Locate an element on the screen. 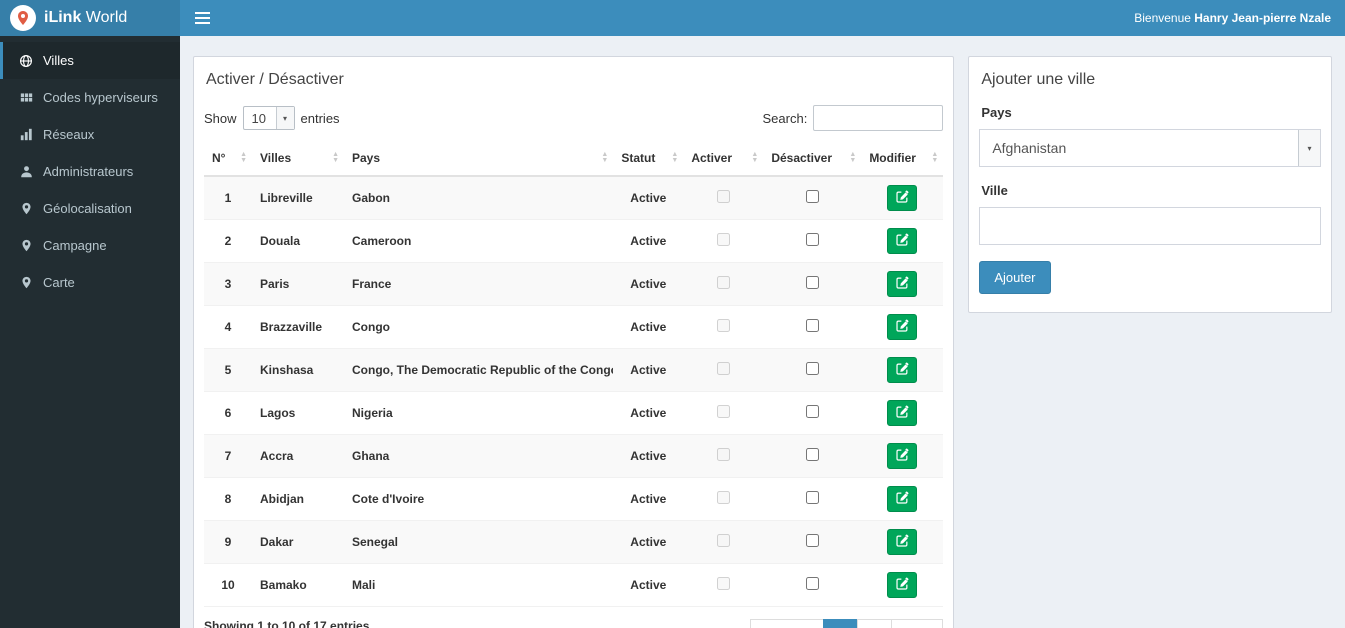  pagination-next-button: Next is located at coordinates (917, 623).